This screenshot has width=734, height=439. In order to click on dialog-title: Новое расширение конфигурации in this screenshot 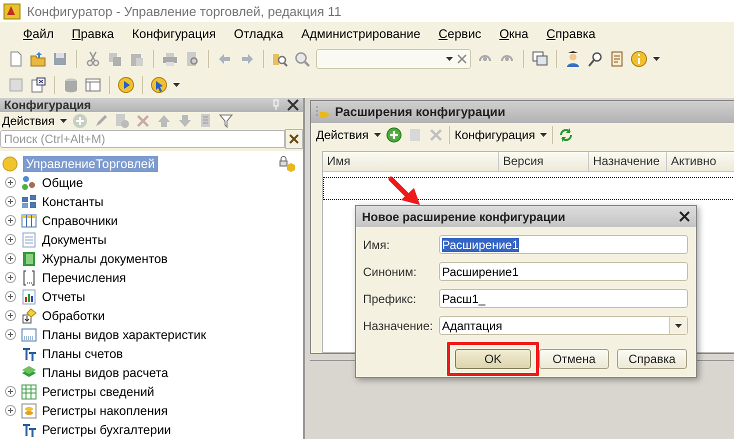, I will do `click(464, 217)`.